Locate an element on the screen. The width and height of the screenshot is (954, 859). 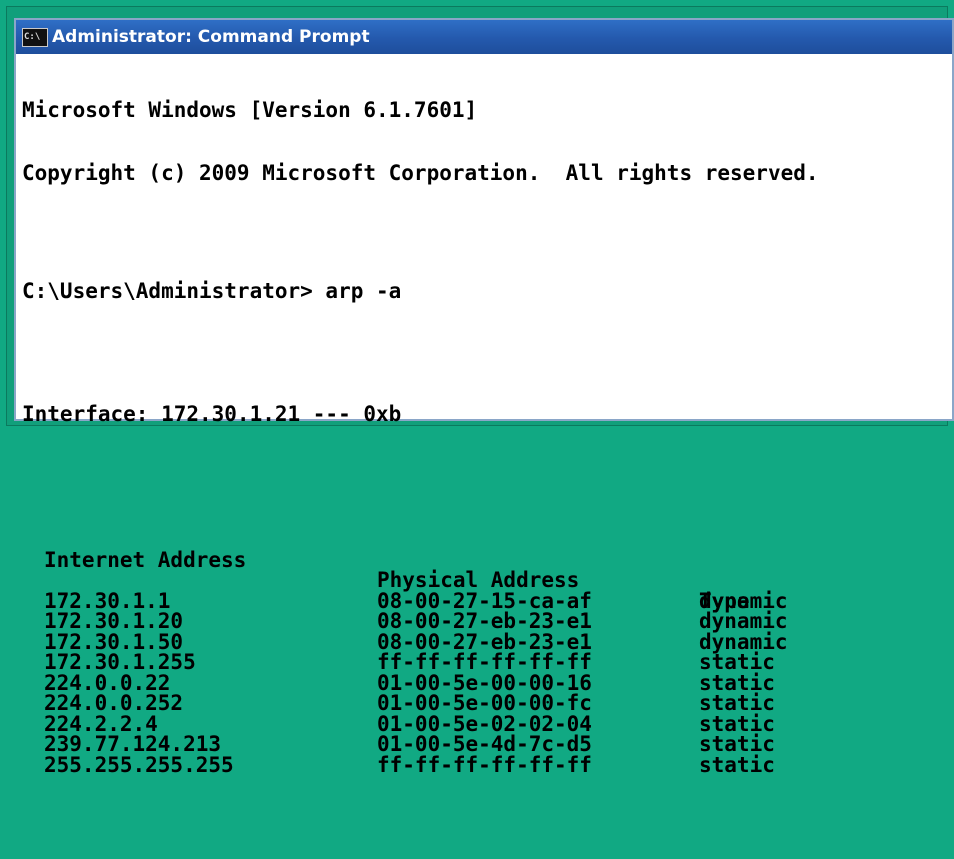
physical-address-cell: 01-00-5e-02-02-04 is located at coordinates (484, 723).